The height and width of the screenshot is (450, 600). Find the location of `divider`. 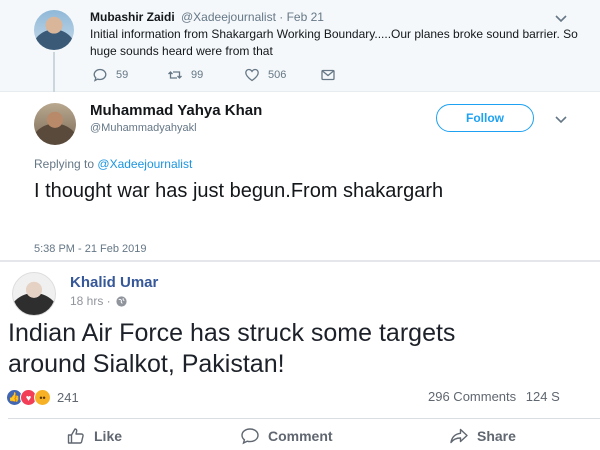

divider is located at coordinates (304, 418).